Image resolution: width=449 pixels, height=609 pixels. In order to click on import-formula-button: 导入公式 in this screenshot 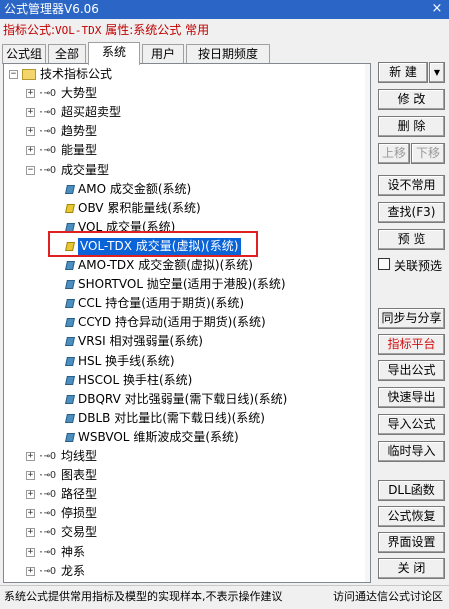, I will do `click(411, 424)`.